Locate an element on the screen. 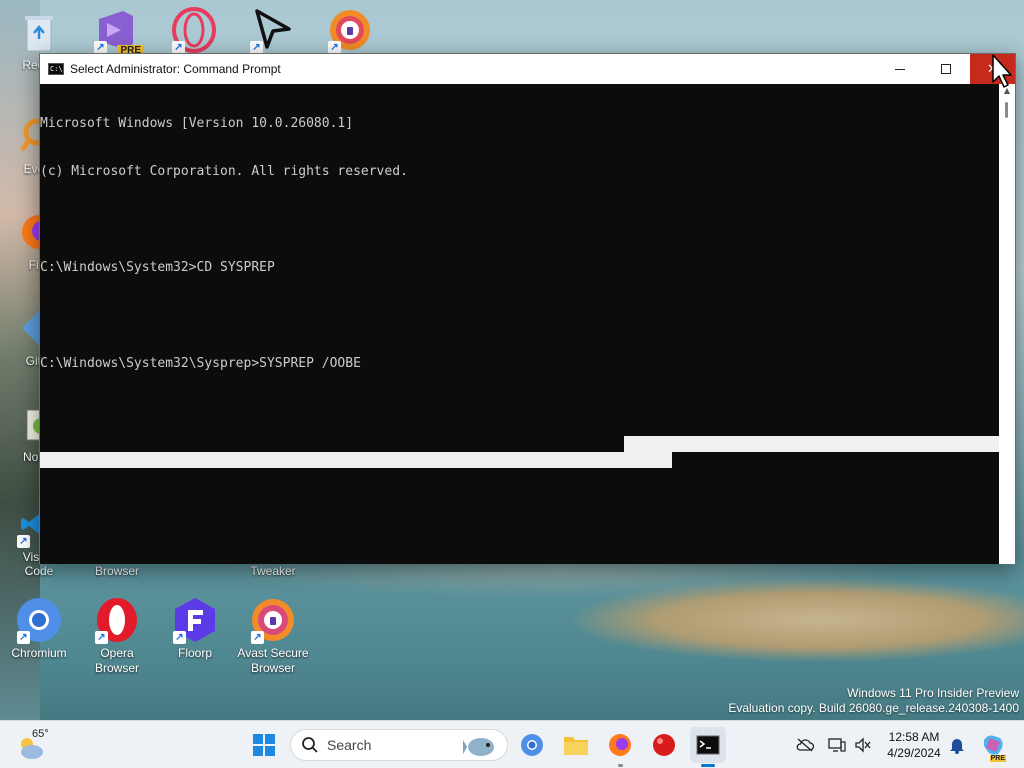  taskbar: 65° Search 12:58 AM 4/29/2024 PRE is located at coordinates (512, 744).